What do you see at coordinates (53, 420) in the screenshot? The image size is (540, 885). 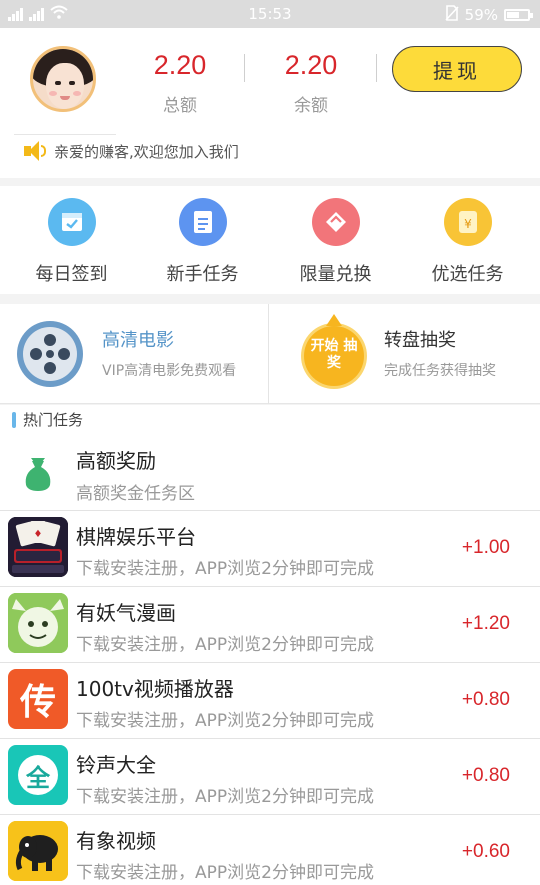 I see `section-title: 热门任务` at bounding box center [53, 420].